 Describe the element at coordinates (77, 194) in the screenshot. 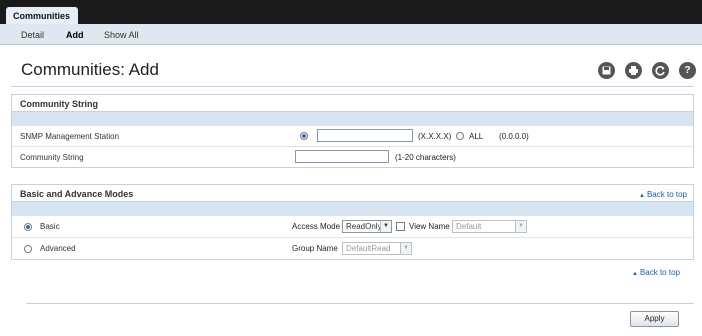

I see `section-title: Basic and Advance Modes` at that location.